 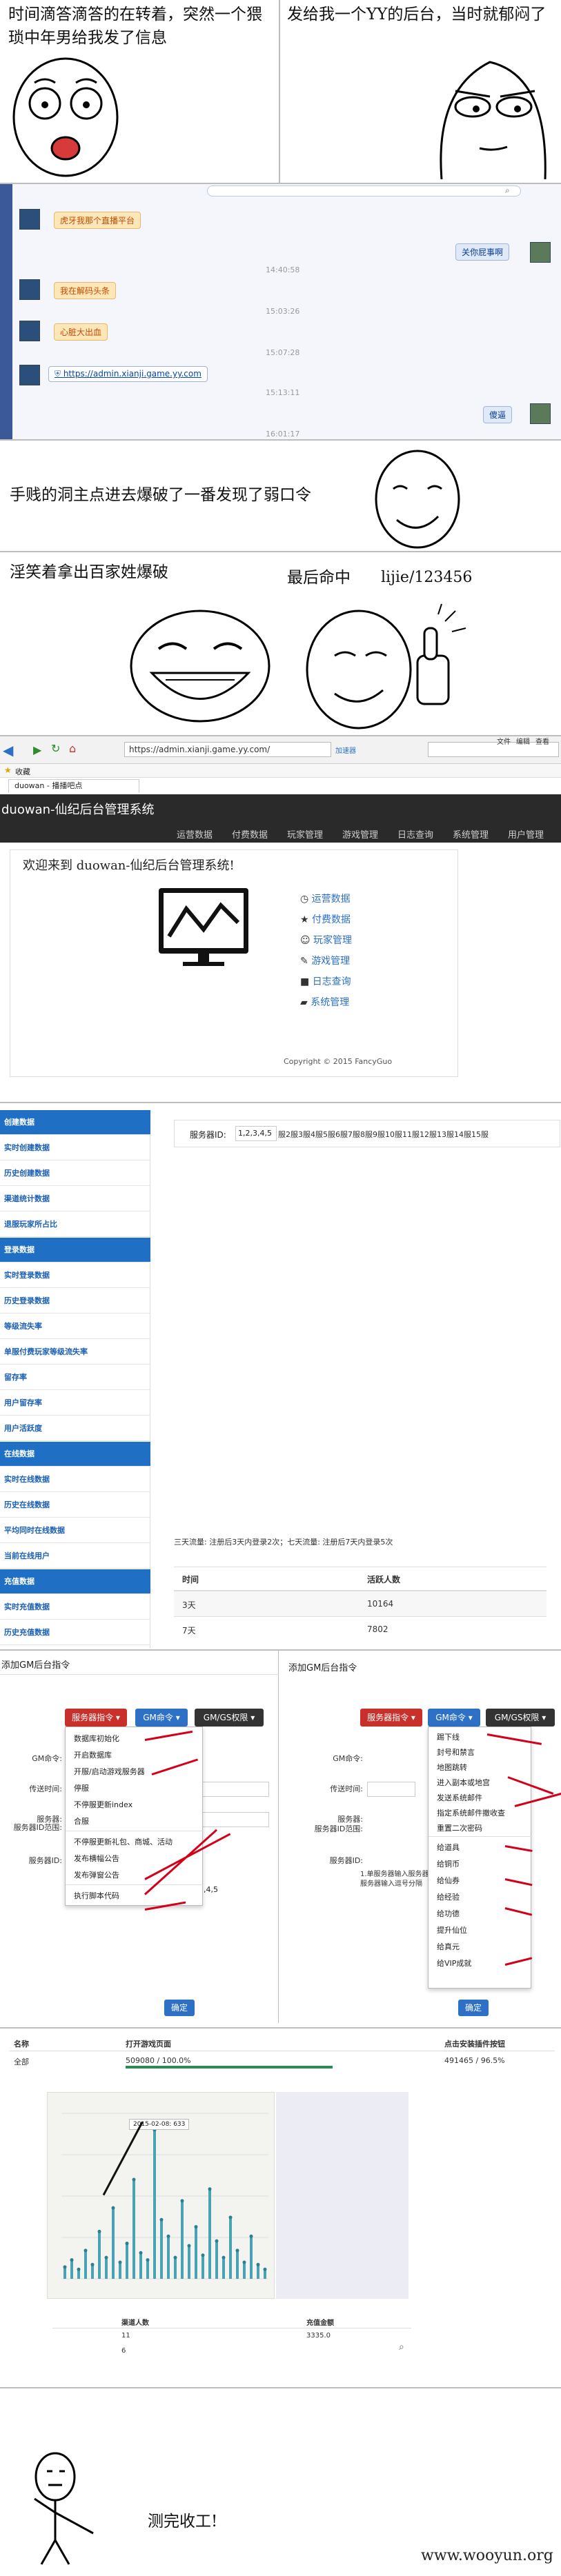 I want to click on sidebar-section-header: 登录数据, so click(x=75, y=1250).